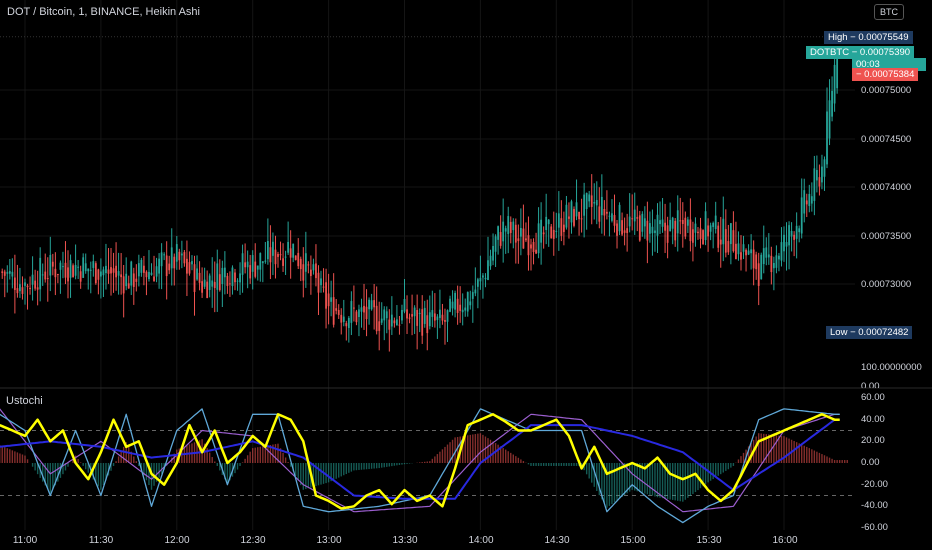 This screenshot has width=932, height=550. Describe the element at coordinates (709, 540) in the screenshot. I see `time-axis-label: 15:30` at that location.